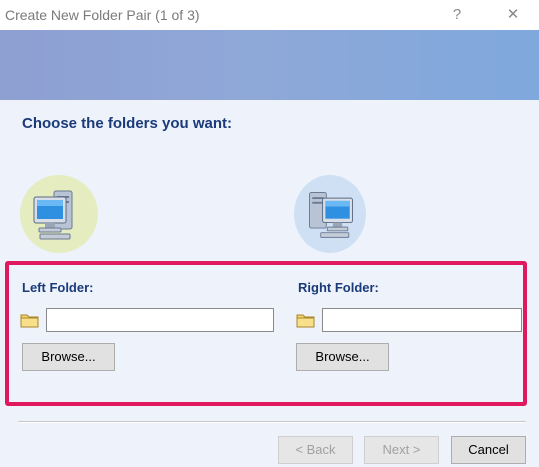 This screenshot has height=467, width=539. Describe the element at coordinates (269, 15) in the screenshot. I see `title-bar: Create New Folder Pair (1 of 3) ? ✕` at that location.